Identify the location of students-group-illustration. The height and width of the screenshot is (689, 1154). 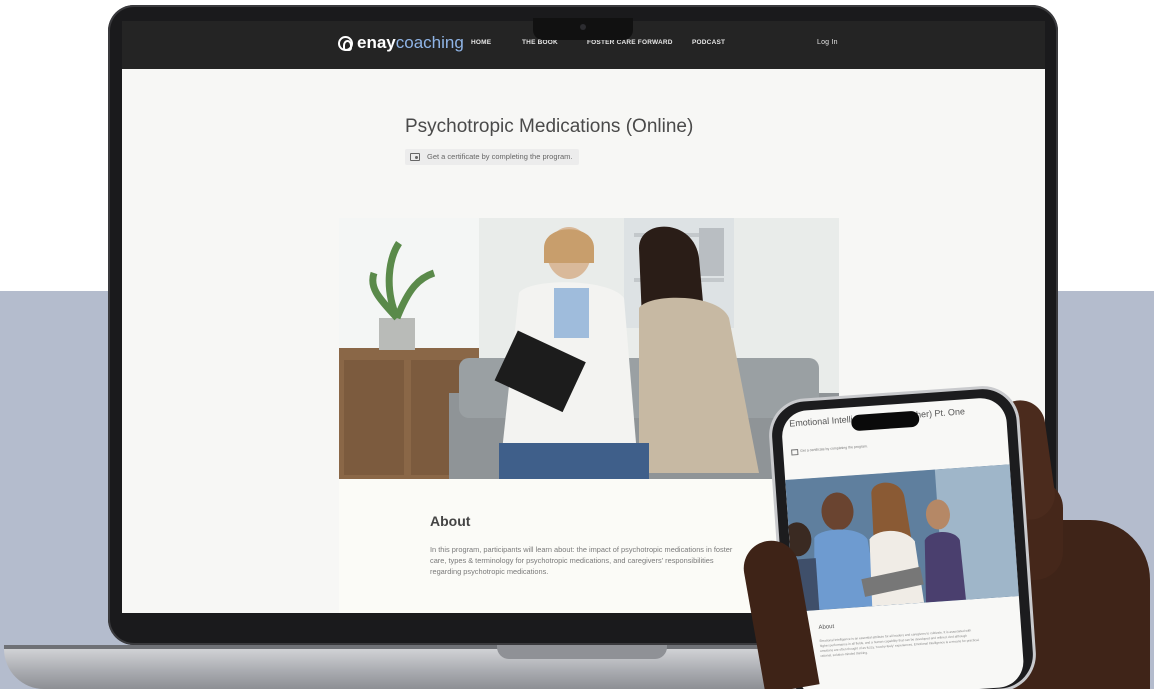
(902, 538).